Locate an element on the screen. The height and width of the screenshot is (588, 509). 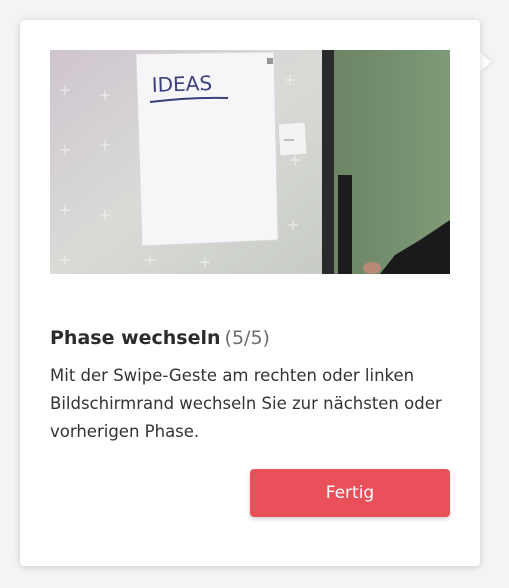
tutorial-title: Phase wechseln (5/5) is located at coordinates (160, 338).